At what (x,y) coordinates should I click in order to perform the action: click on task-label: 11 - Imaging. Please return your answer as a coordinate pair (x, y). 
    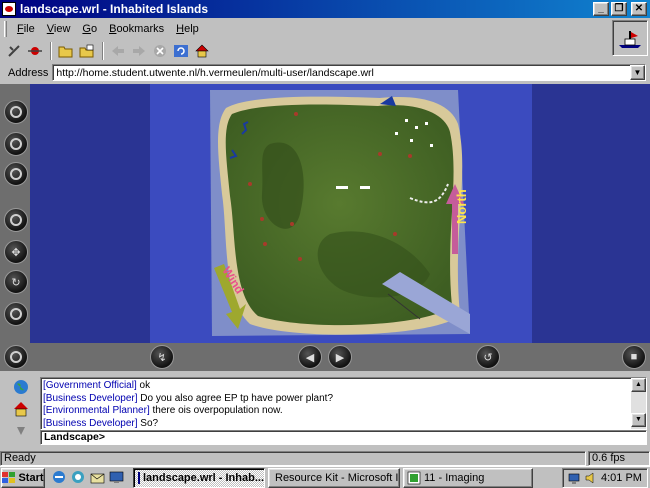
    Looking at the image, I should click on (454, 477).